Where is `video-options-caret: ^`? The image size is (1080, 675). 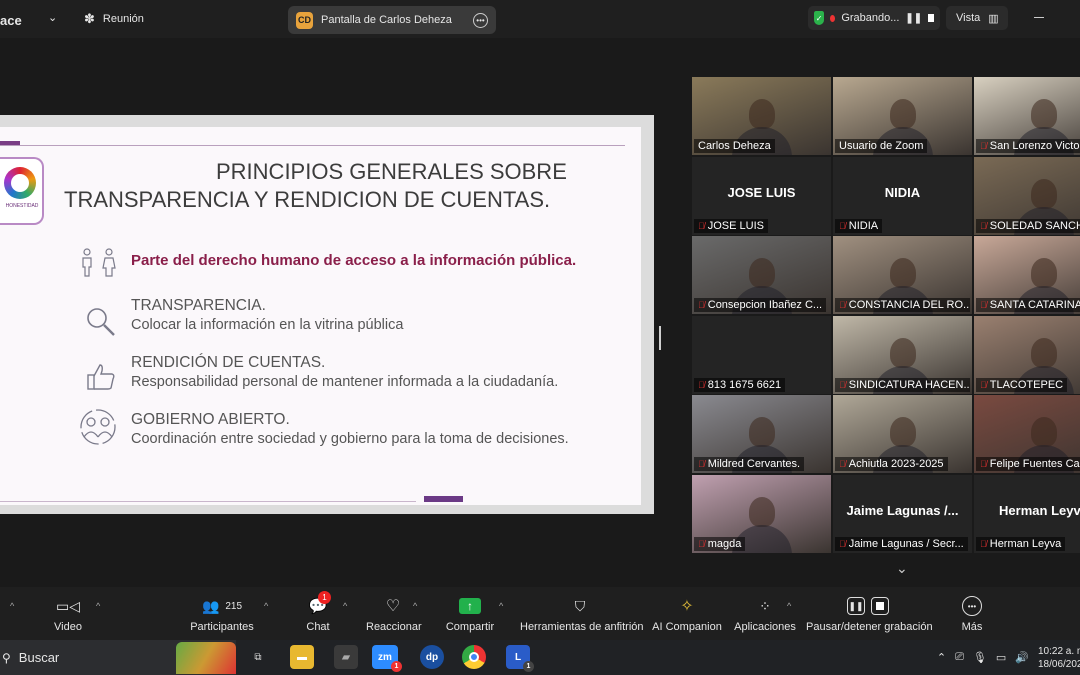
video-options-caret: ^ is located at coordinates (98, 606).